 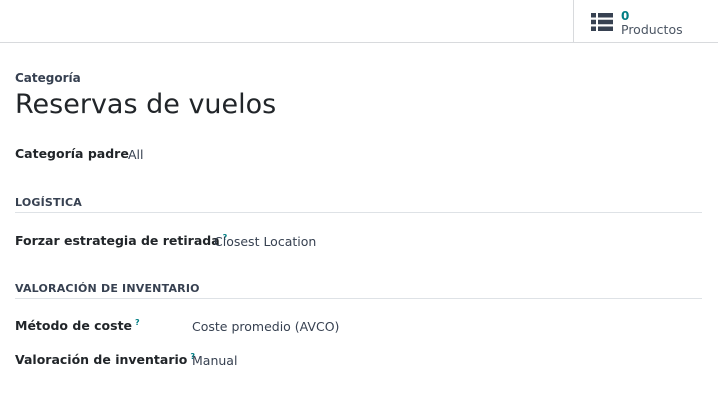 I want to click on record-title: Reservas de vuelos, so click(x=145, y=104).